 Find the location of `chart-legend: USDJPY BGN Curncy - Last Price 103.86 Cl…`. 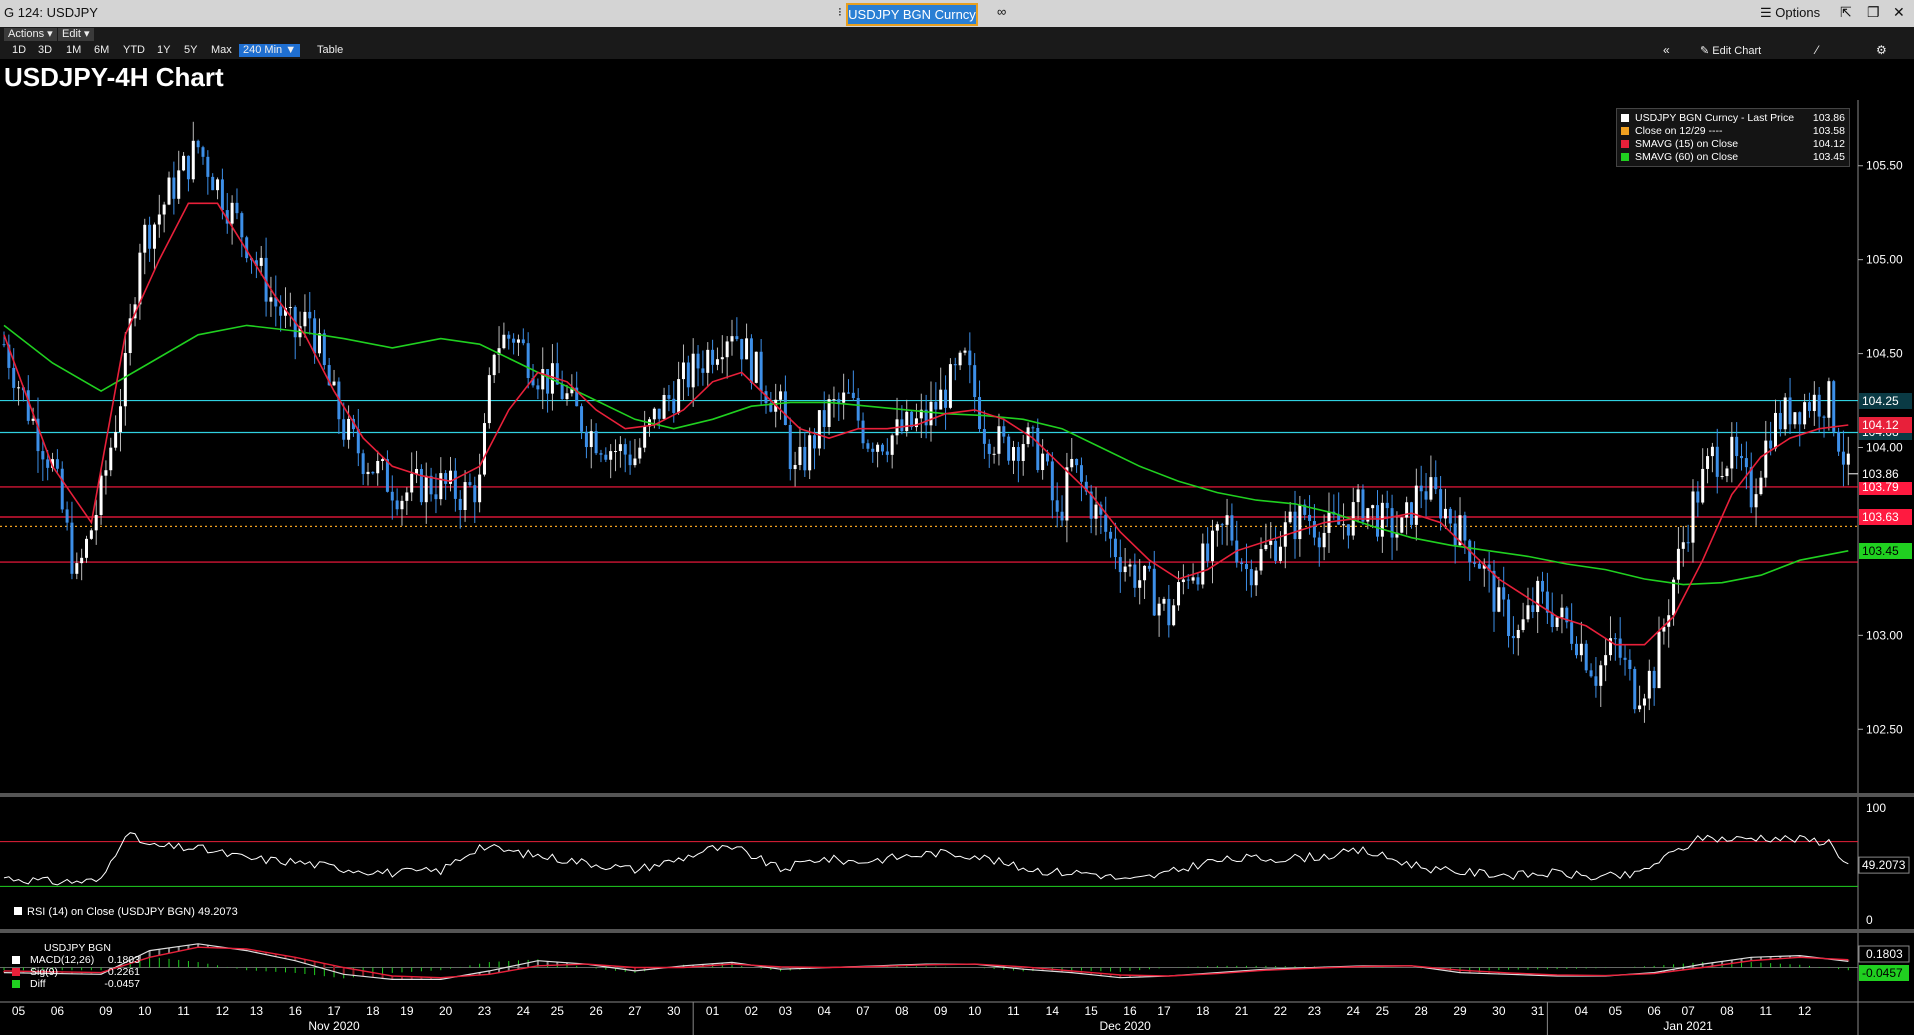

chart-legend: USDJPY BGN Curncy - Last Price 103.86 Cl… is located at coordinates (1733, 137).